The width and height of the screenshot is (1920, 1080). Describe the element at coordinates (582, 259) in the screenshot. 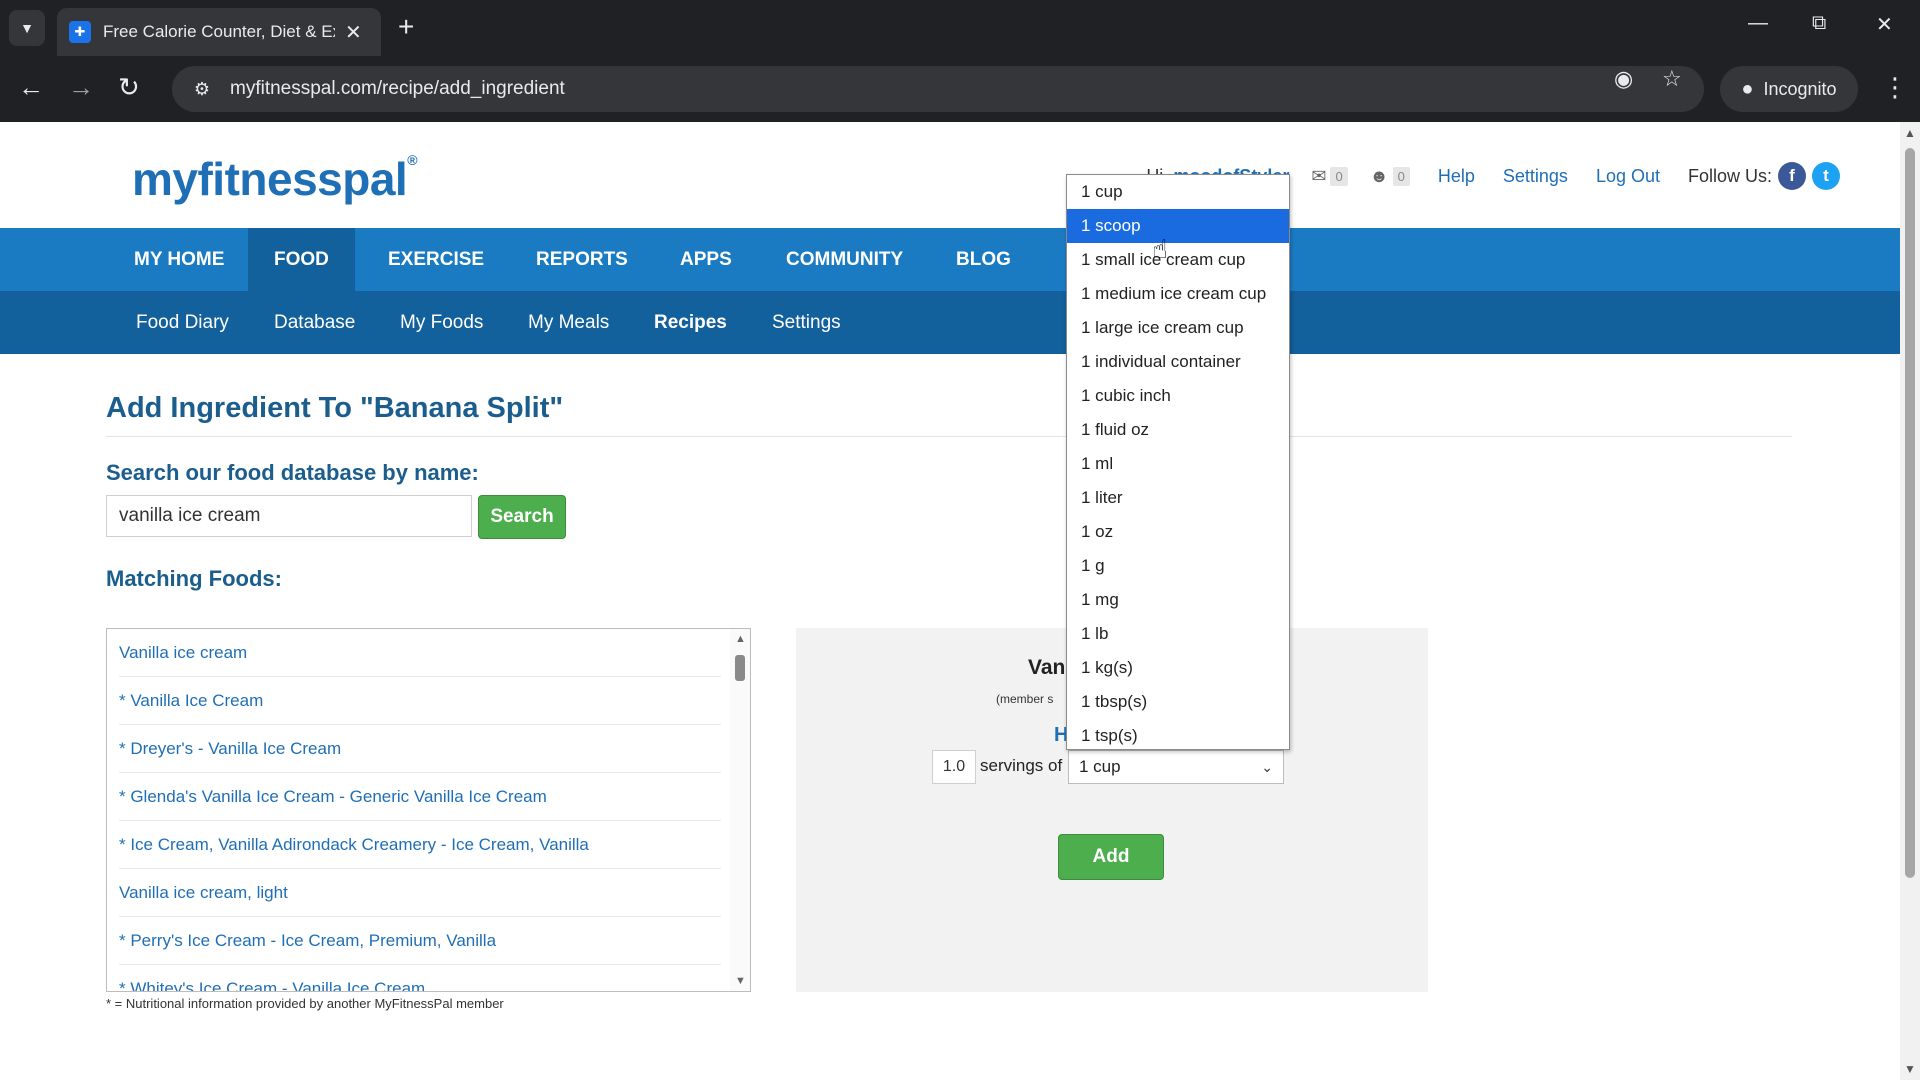

I see `nav-reports: REPORTS` at that location.